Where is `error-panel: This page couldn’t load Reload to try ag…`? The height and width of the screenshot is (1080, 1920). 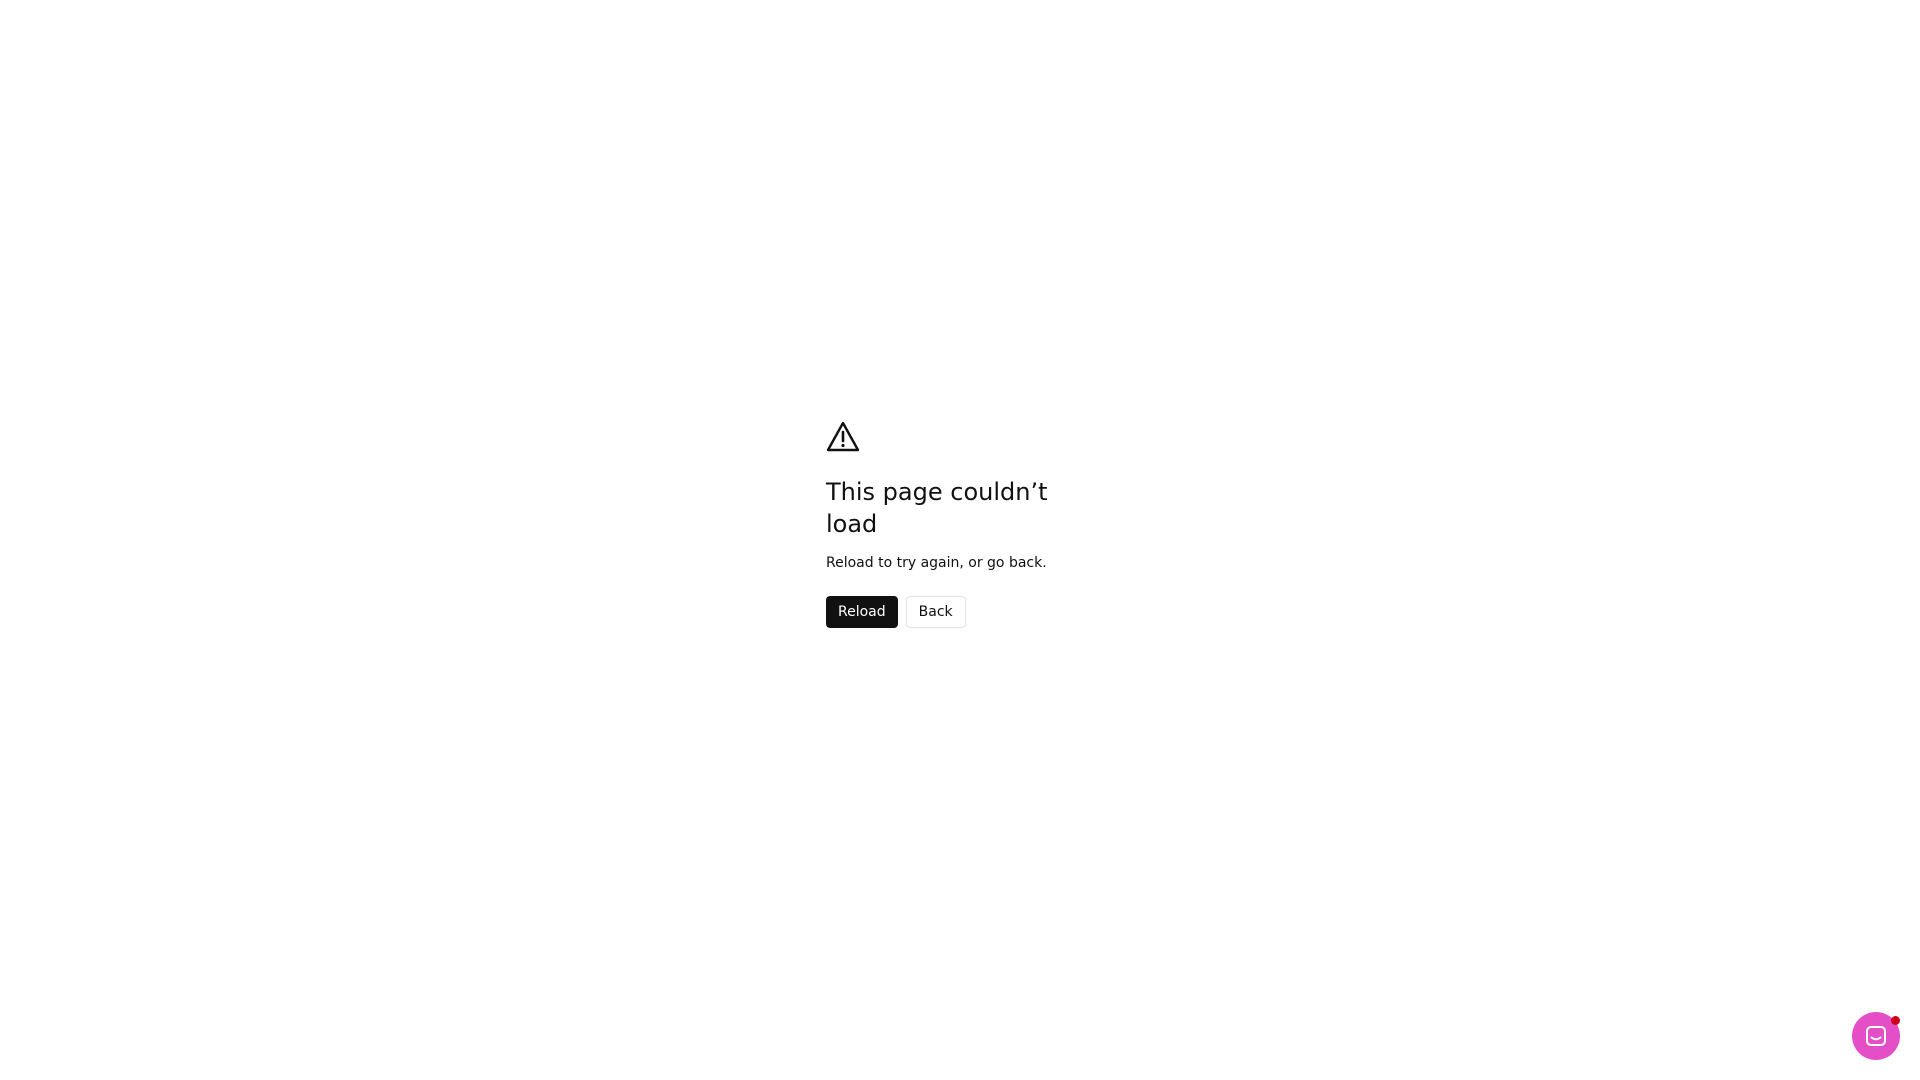
error-panel: This page couldn’t load Reload to try ag… is located at coordinates (946, 524).